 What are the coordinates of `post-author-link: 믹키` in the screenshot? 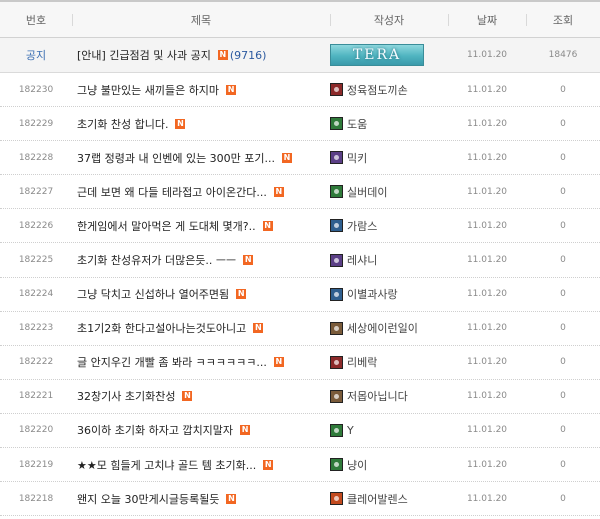 It's located at (357, 158).